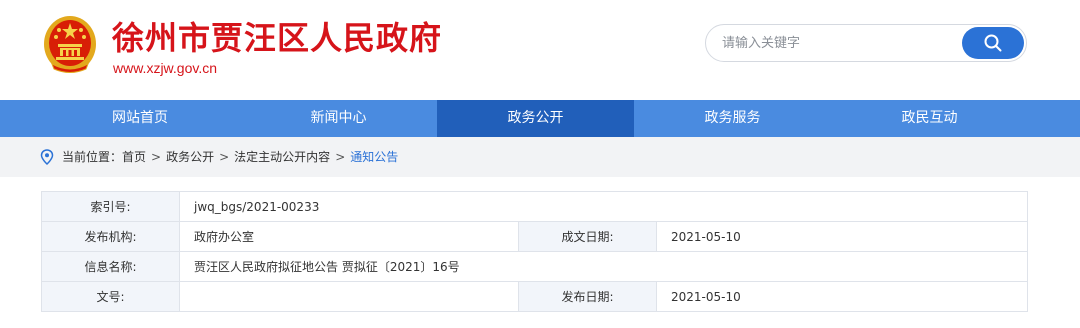  What do you see at coordinates (134, 156) in the screenshot?
I see `breadcrumb-link-home: 首页` at bounding box center [134, 156].